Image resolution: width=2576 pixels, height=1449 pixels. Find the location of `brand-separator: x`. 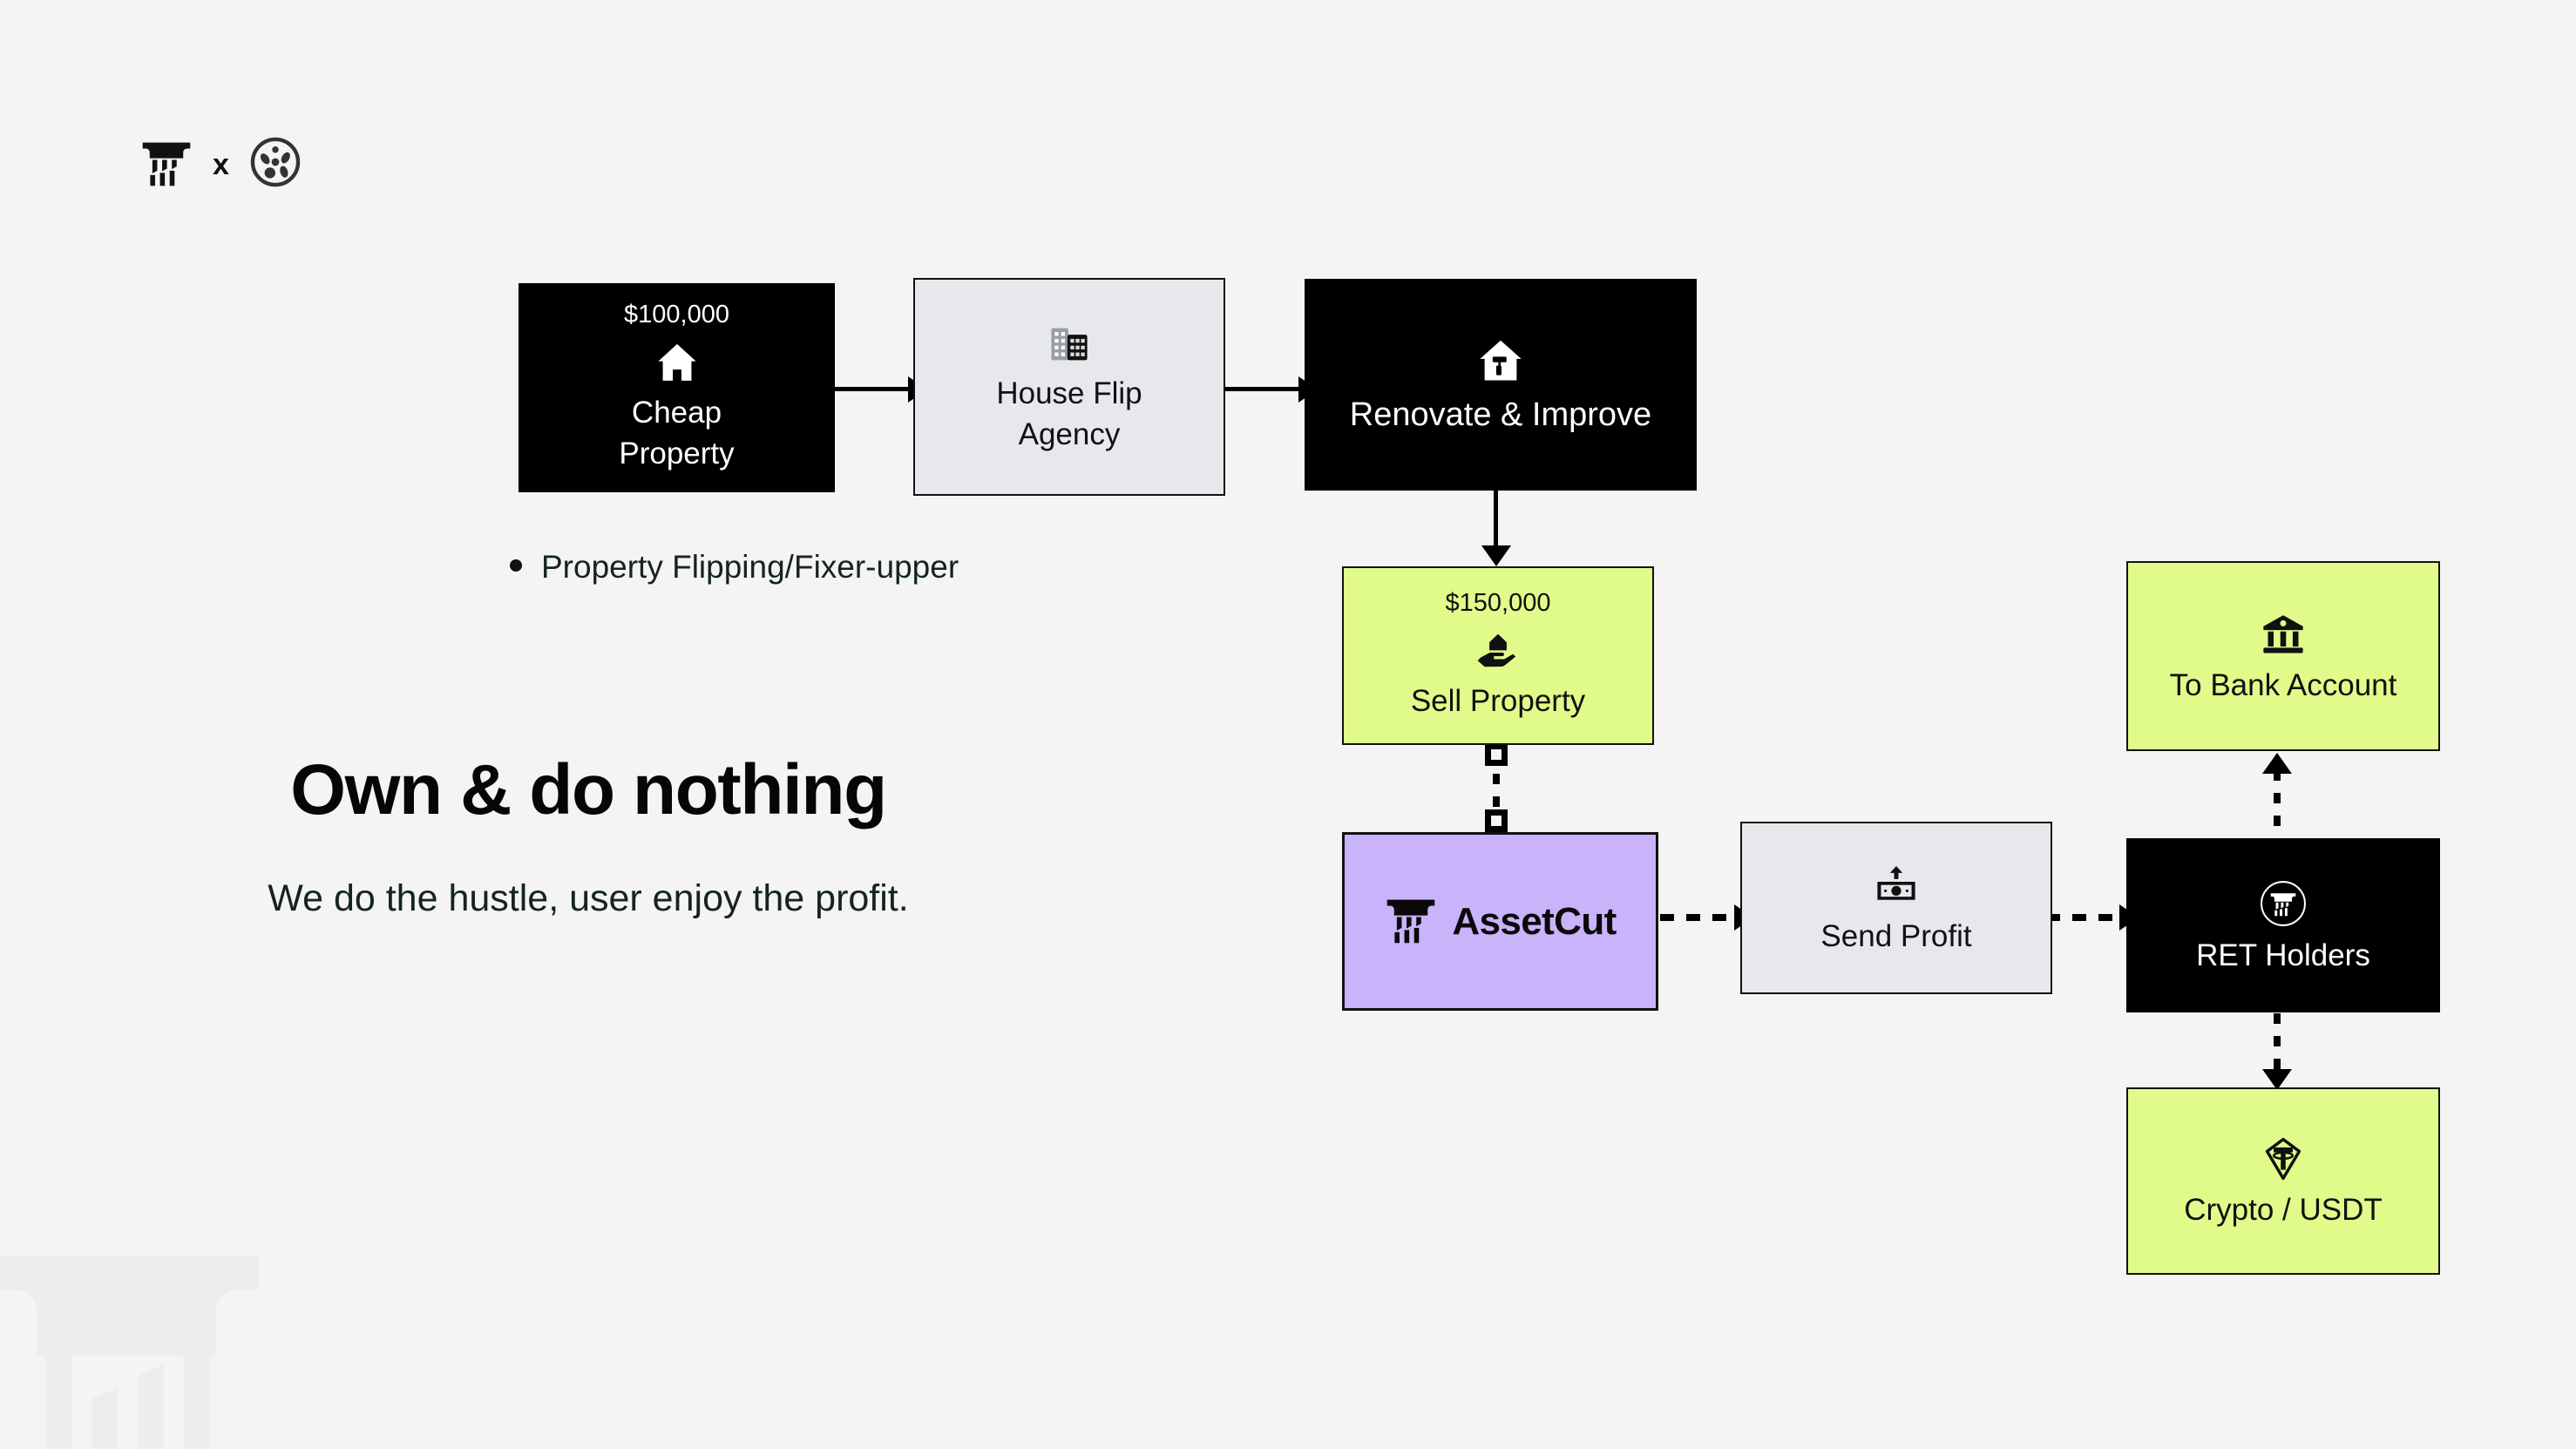

brand-separator: x is located at coordinates (221, 164).